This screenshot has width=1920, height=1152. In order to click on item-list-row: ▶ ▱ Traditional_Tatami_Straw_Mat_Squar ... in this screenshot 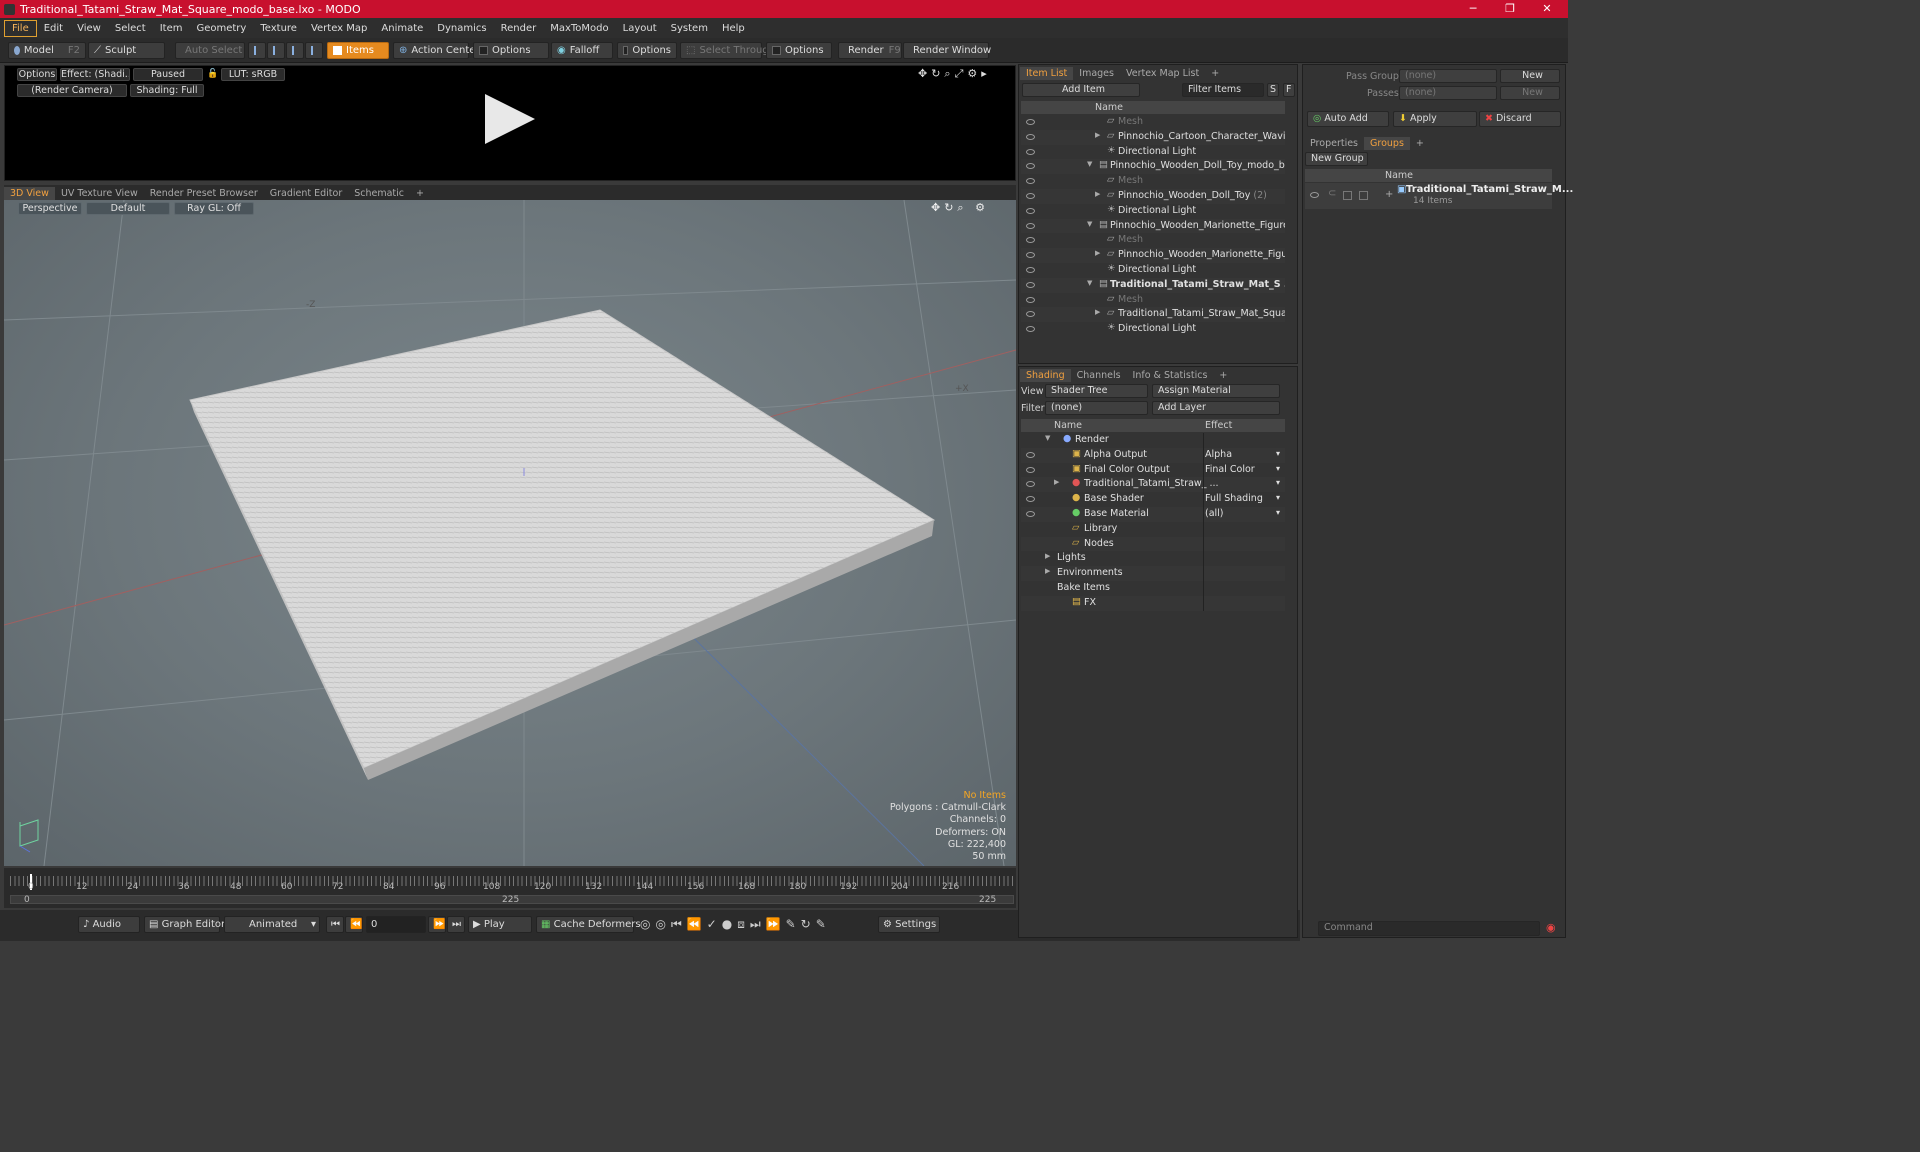, I will do `click(1153, 315)`.